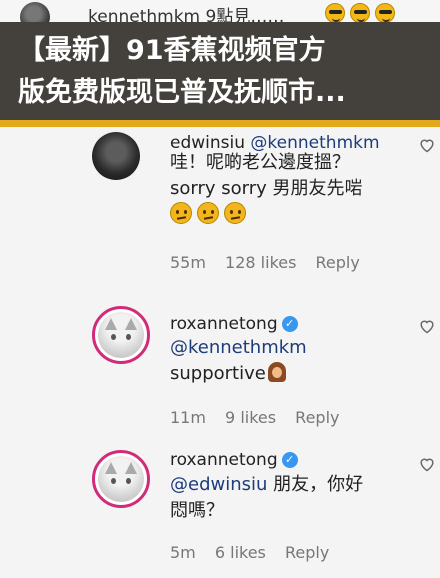 This screenshot has height=578, width=440. What do you see at coordinates (218, 484) in the screenshot?
I see `comment-mention: @edwinsiu` at bounding box center [218, 484].